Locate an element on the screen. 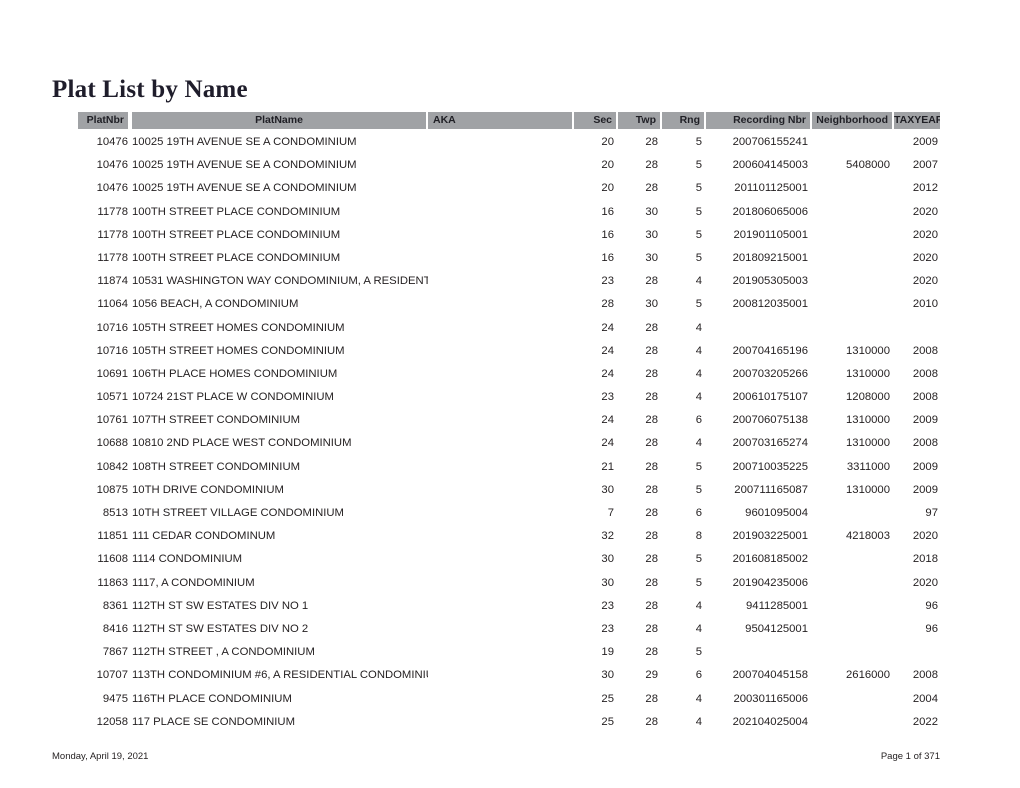 This screenshot has width=1020, height=788. cell-platname: 1056 BEACH, A CONDOMINIUM is located at coordinates (215, 304).